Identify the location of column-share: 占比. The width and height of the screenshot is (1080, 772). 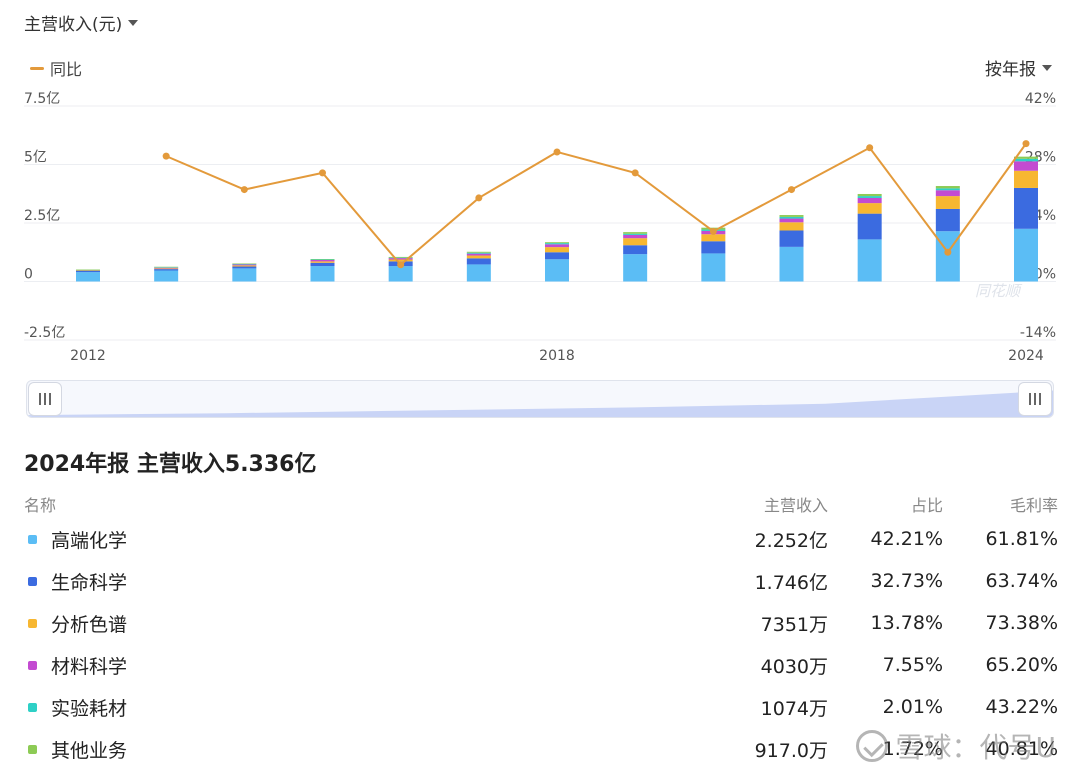
(926, 505).